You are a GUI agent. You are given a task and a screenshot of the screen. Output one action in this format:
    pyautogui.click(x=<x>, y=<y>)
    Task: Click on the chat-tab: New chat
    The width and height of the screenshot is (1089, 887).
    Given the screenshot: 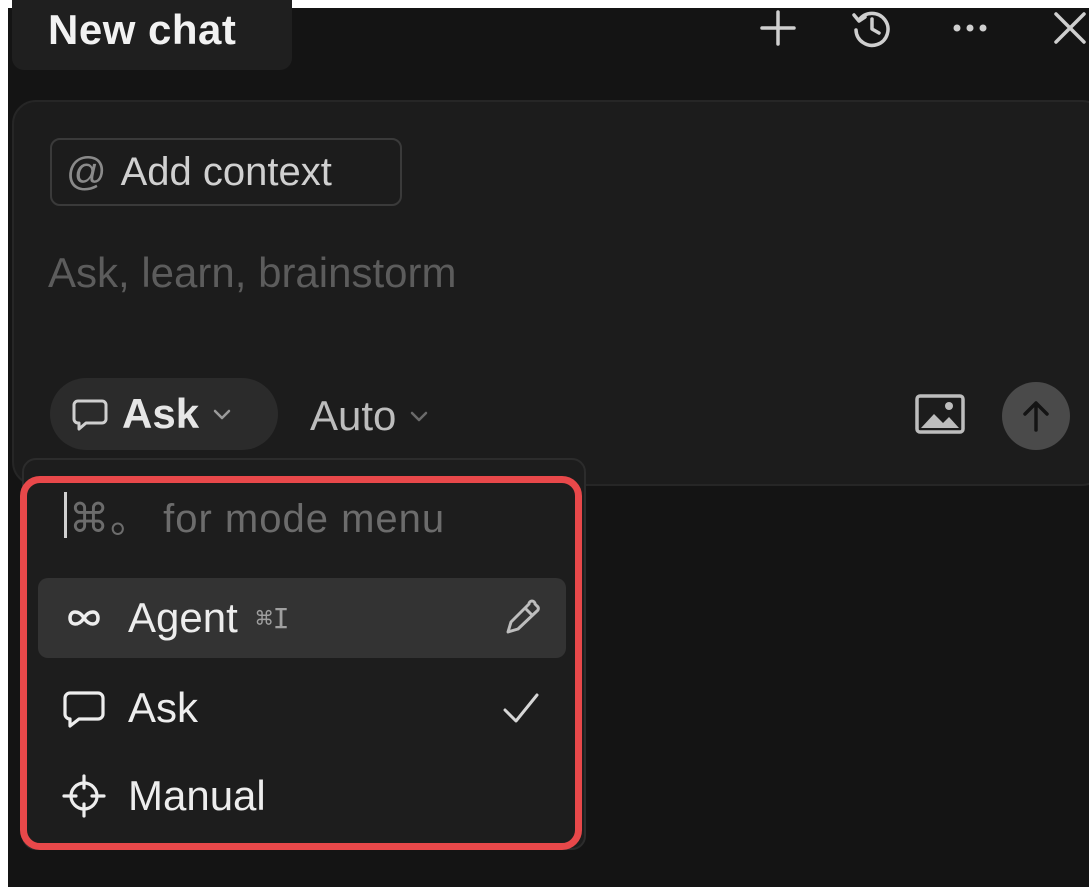 What is the action you would take?
    pyautogui.click(x=152, y=35)
    